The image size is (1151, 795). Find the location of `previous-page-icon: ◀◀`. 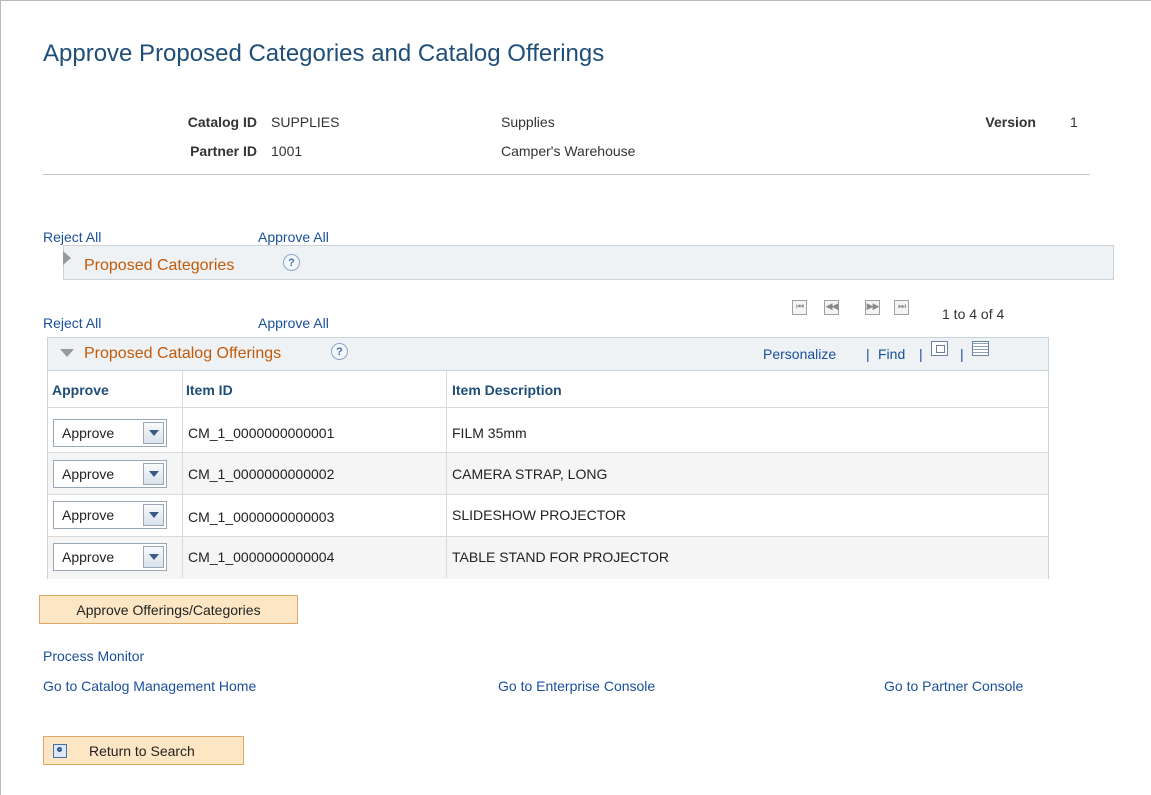

previous-page-icon: ◀◀ is located at coordinates (831, 307).